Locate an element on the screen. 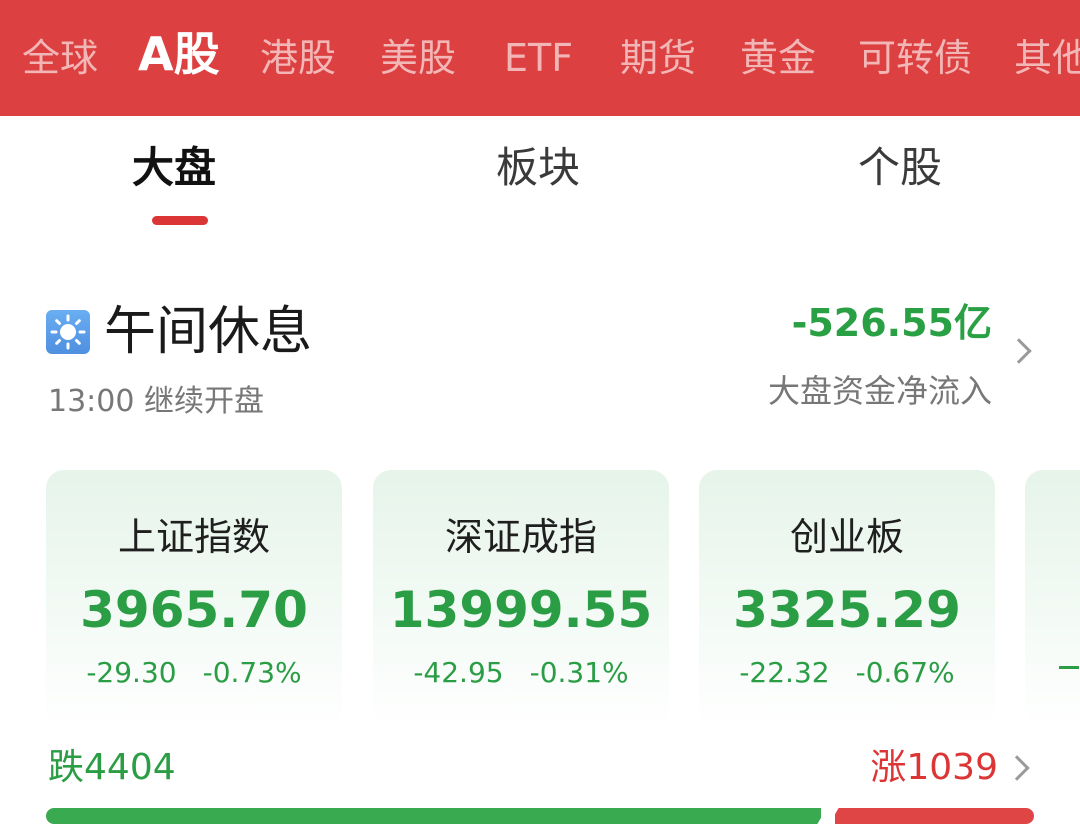 The width and height of the screenshot is (1080, 839). index-change: -22.32 is located at coordinates (784, 672).